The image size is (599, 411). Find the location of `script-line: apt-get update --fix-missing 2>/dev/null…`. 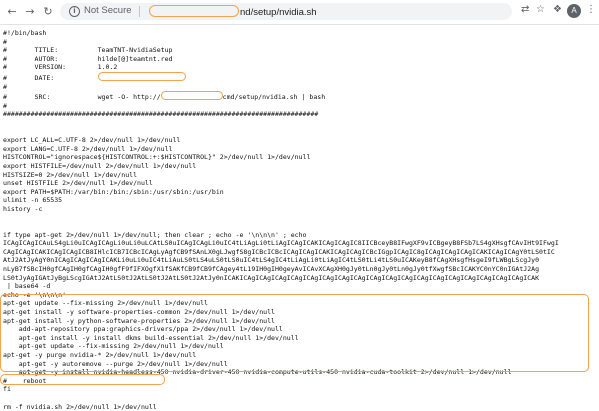

script-line: apt-get update --fix-missing 2>/dev/null… is located at coordinates (105, 303).